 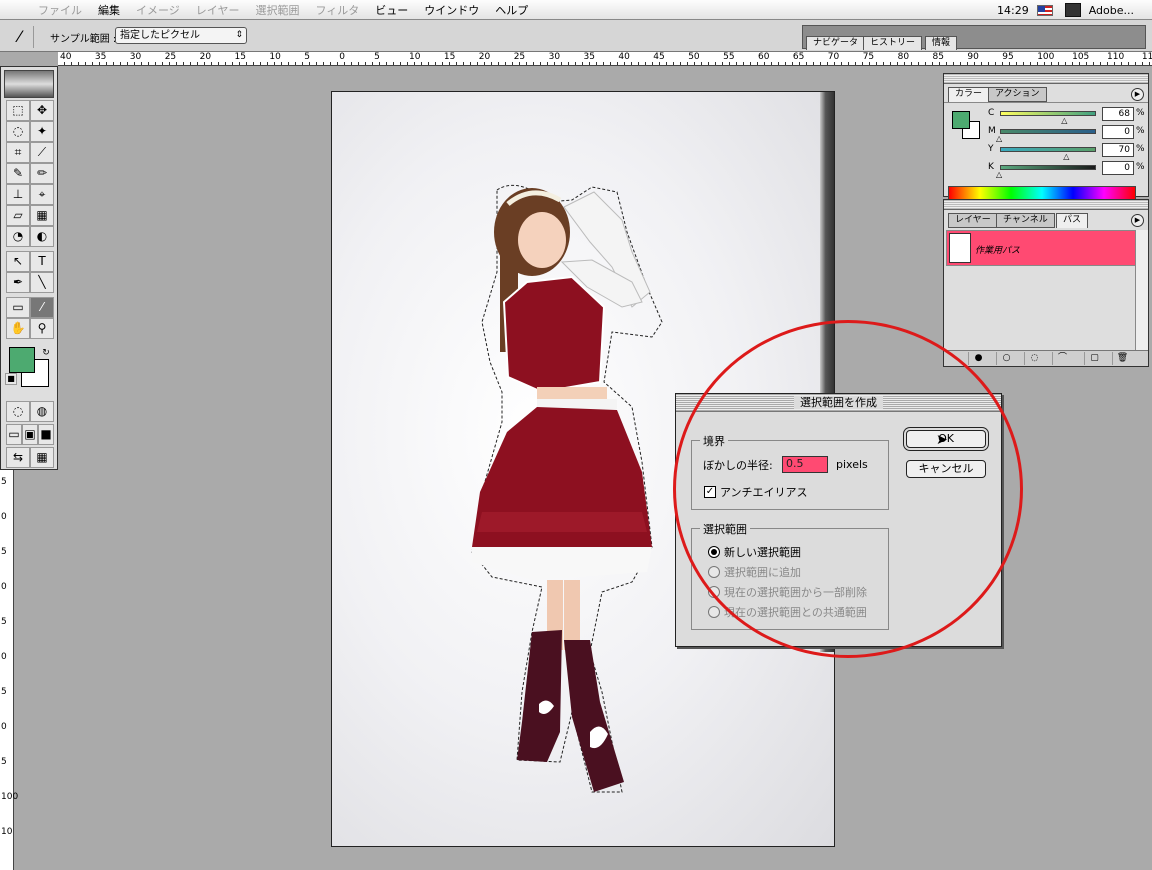 I want to click on eyedropper-tool-icon: ⁄, so click(x=42, y=307).